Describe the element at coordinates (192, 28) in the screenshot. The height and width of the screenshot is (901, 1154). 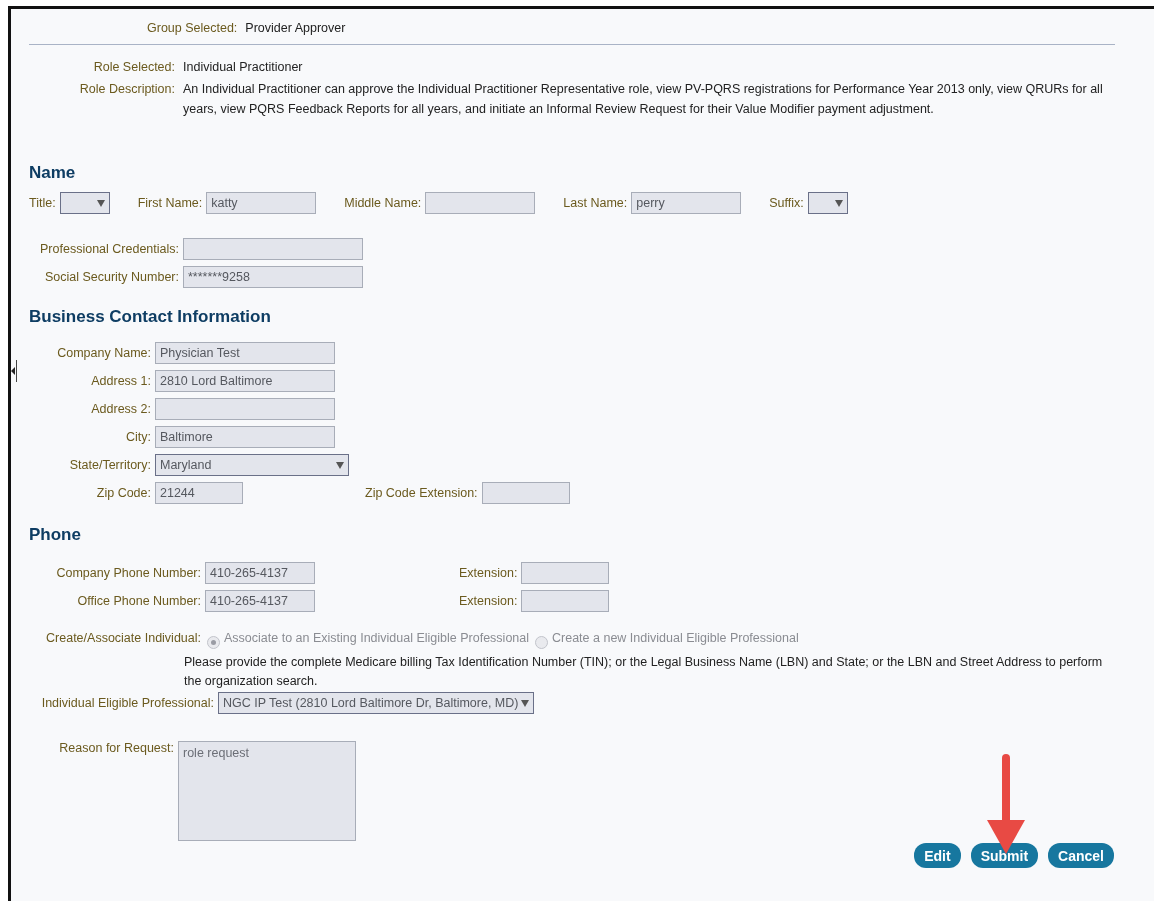
I see `group-label: Group Selected:` at that location.